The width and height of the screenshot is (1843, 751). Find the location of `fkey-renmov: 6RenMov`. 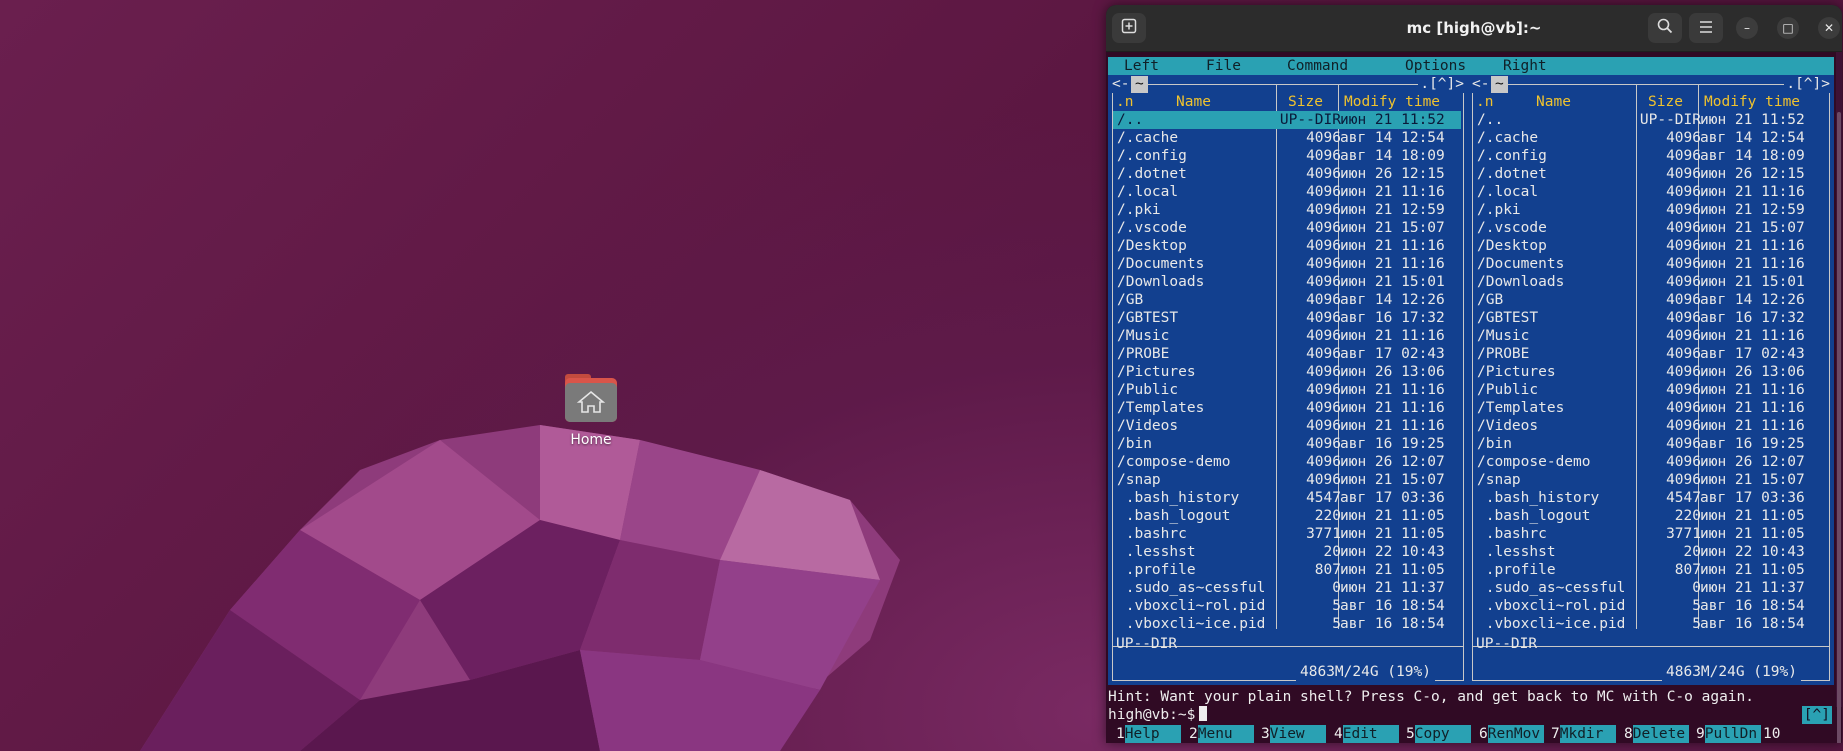

fkey-renmov: 6RenMov is located at coordinates (1511, 734).